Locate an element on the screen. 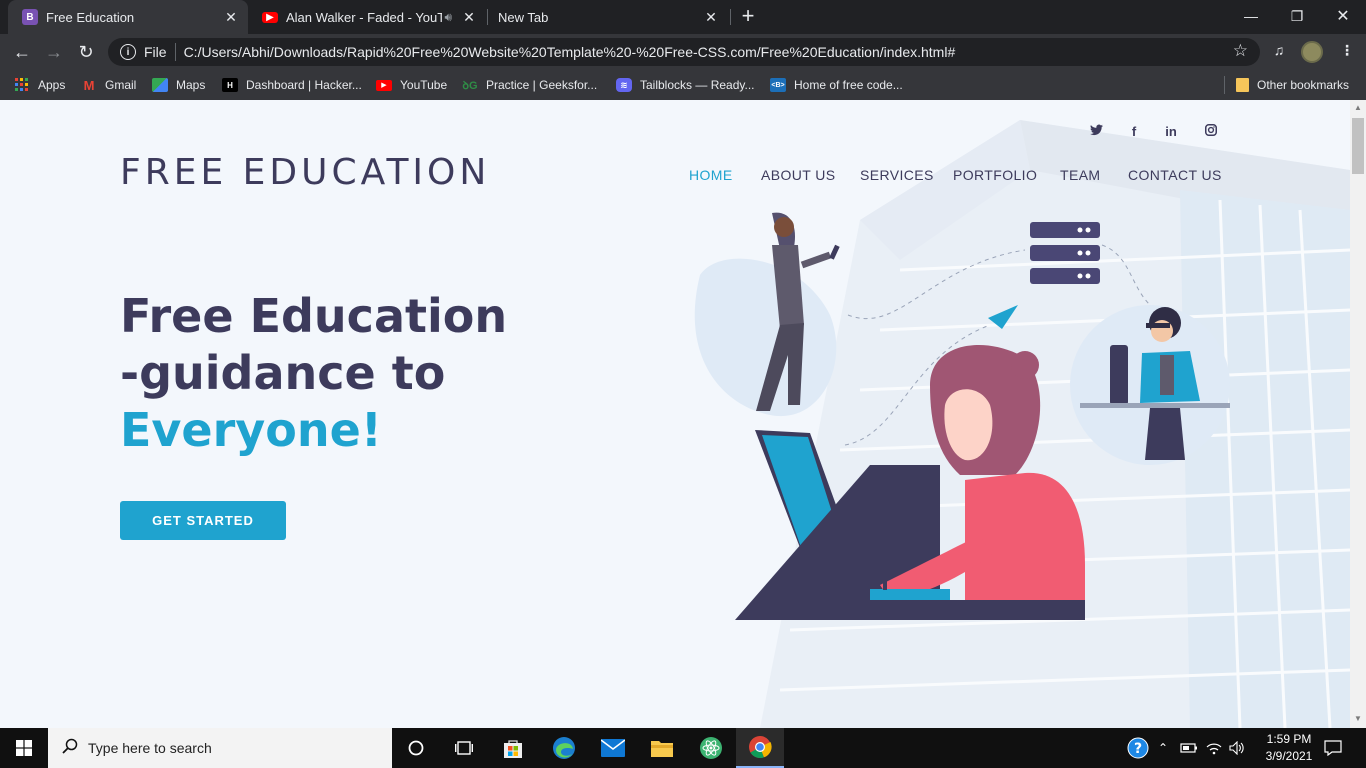  tab-alan-walker: ▶ Alan Walker - Faded - YouTube 🔊︎ ✕ is located at coordinates (367, 17).